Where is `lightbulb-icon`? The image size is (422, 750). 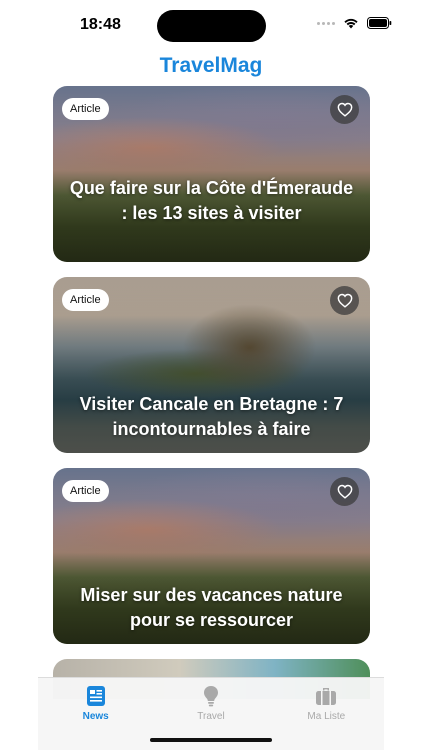
lightbulb-icon is located at coordinates (210, 696).